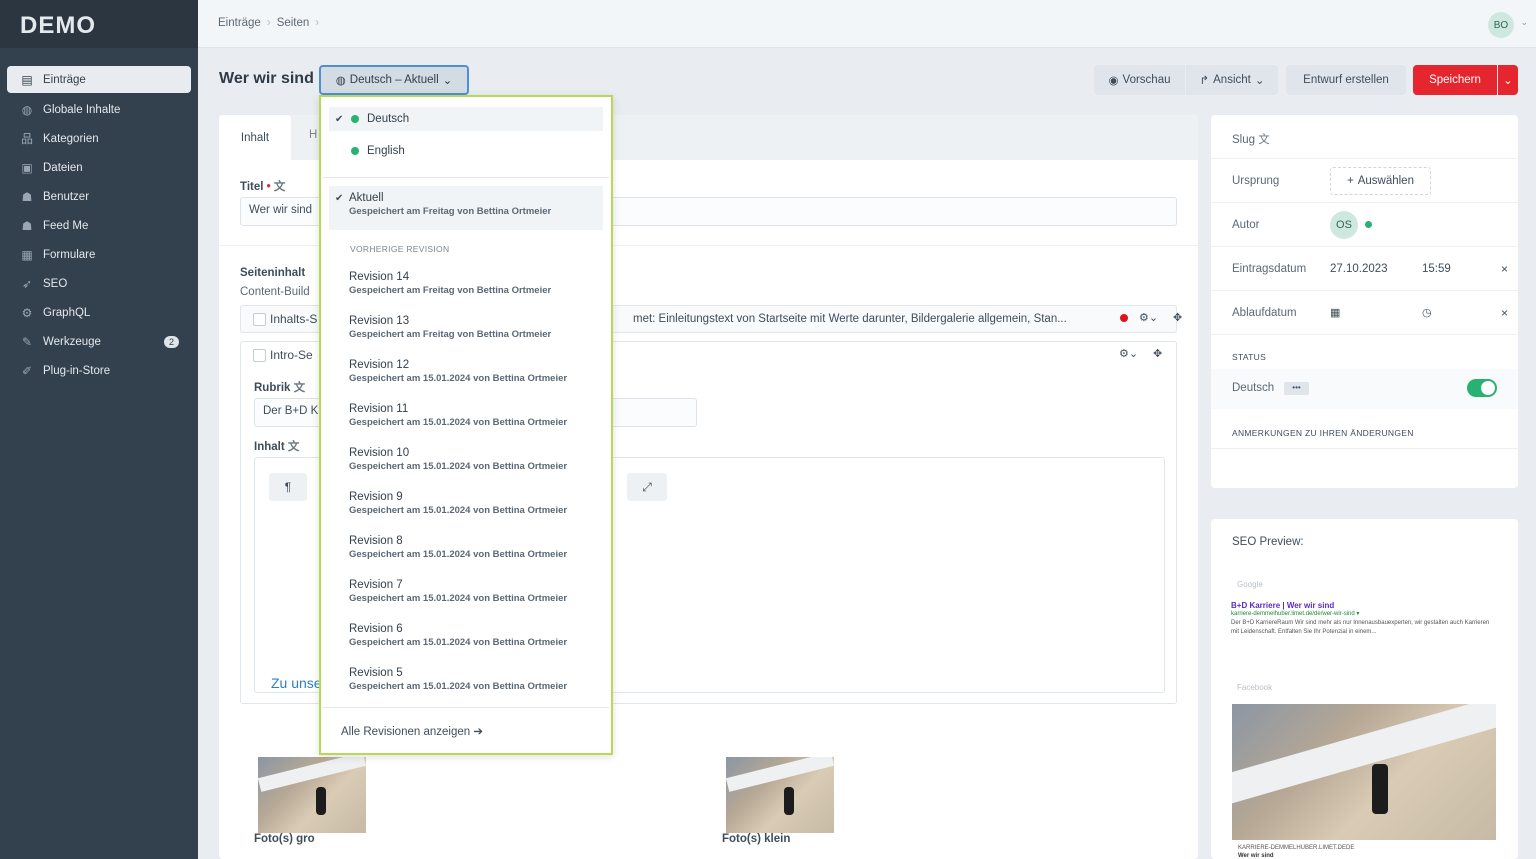 The width and height of the screenshot is (1536, 859). Describe the element at coordinates (1427, 312) in the screenshot. I see `clock-icon: ◷` at that location.